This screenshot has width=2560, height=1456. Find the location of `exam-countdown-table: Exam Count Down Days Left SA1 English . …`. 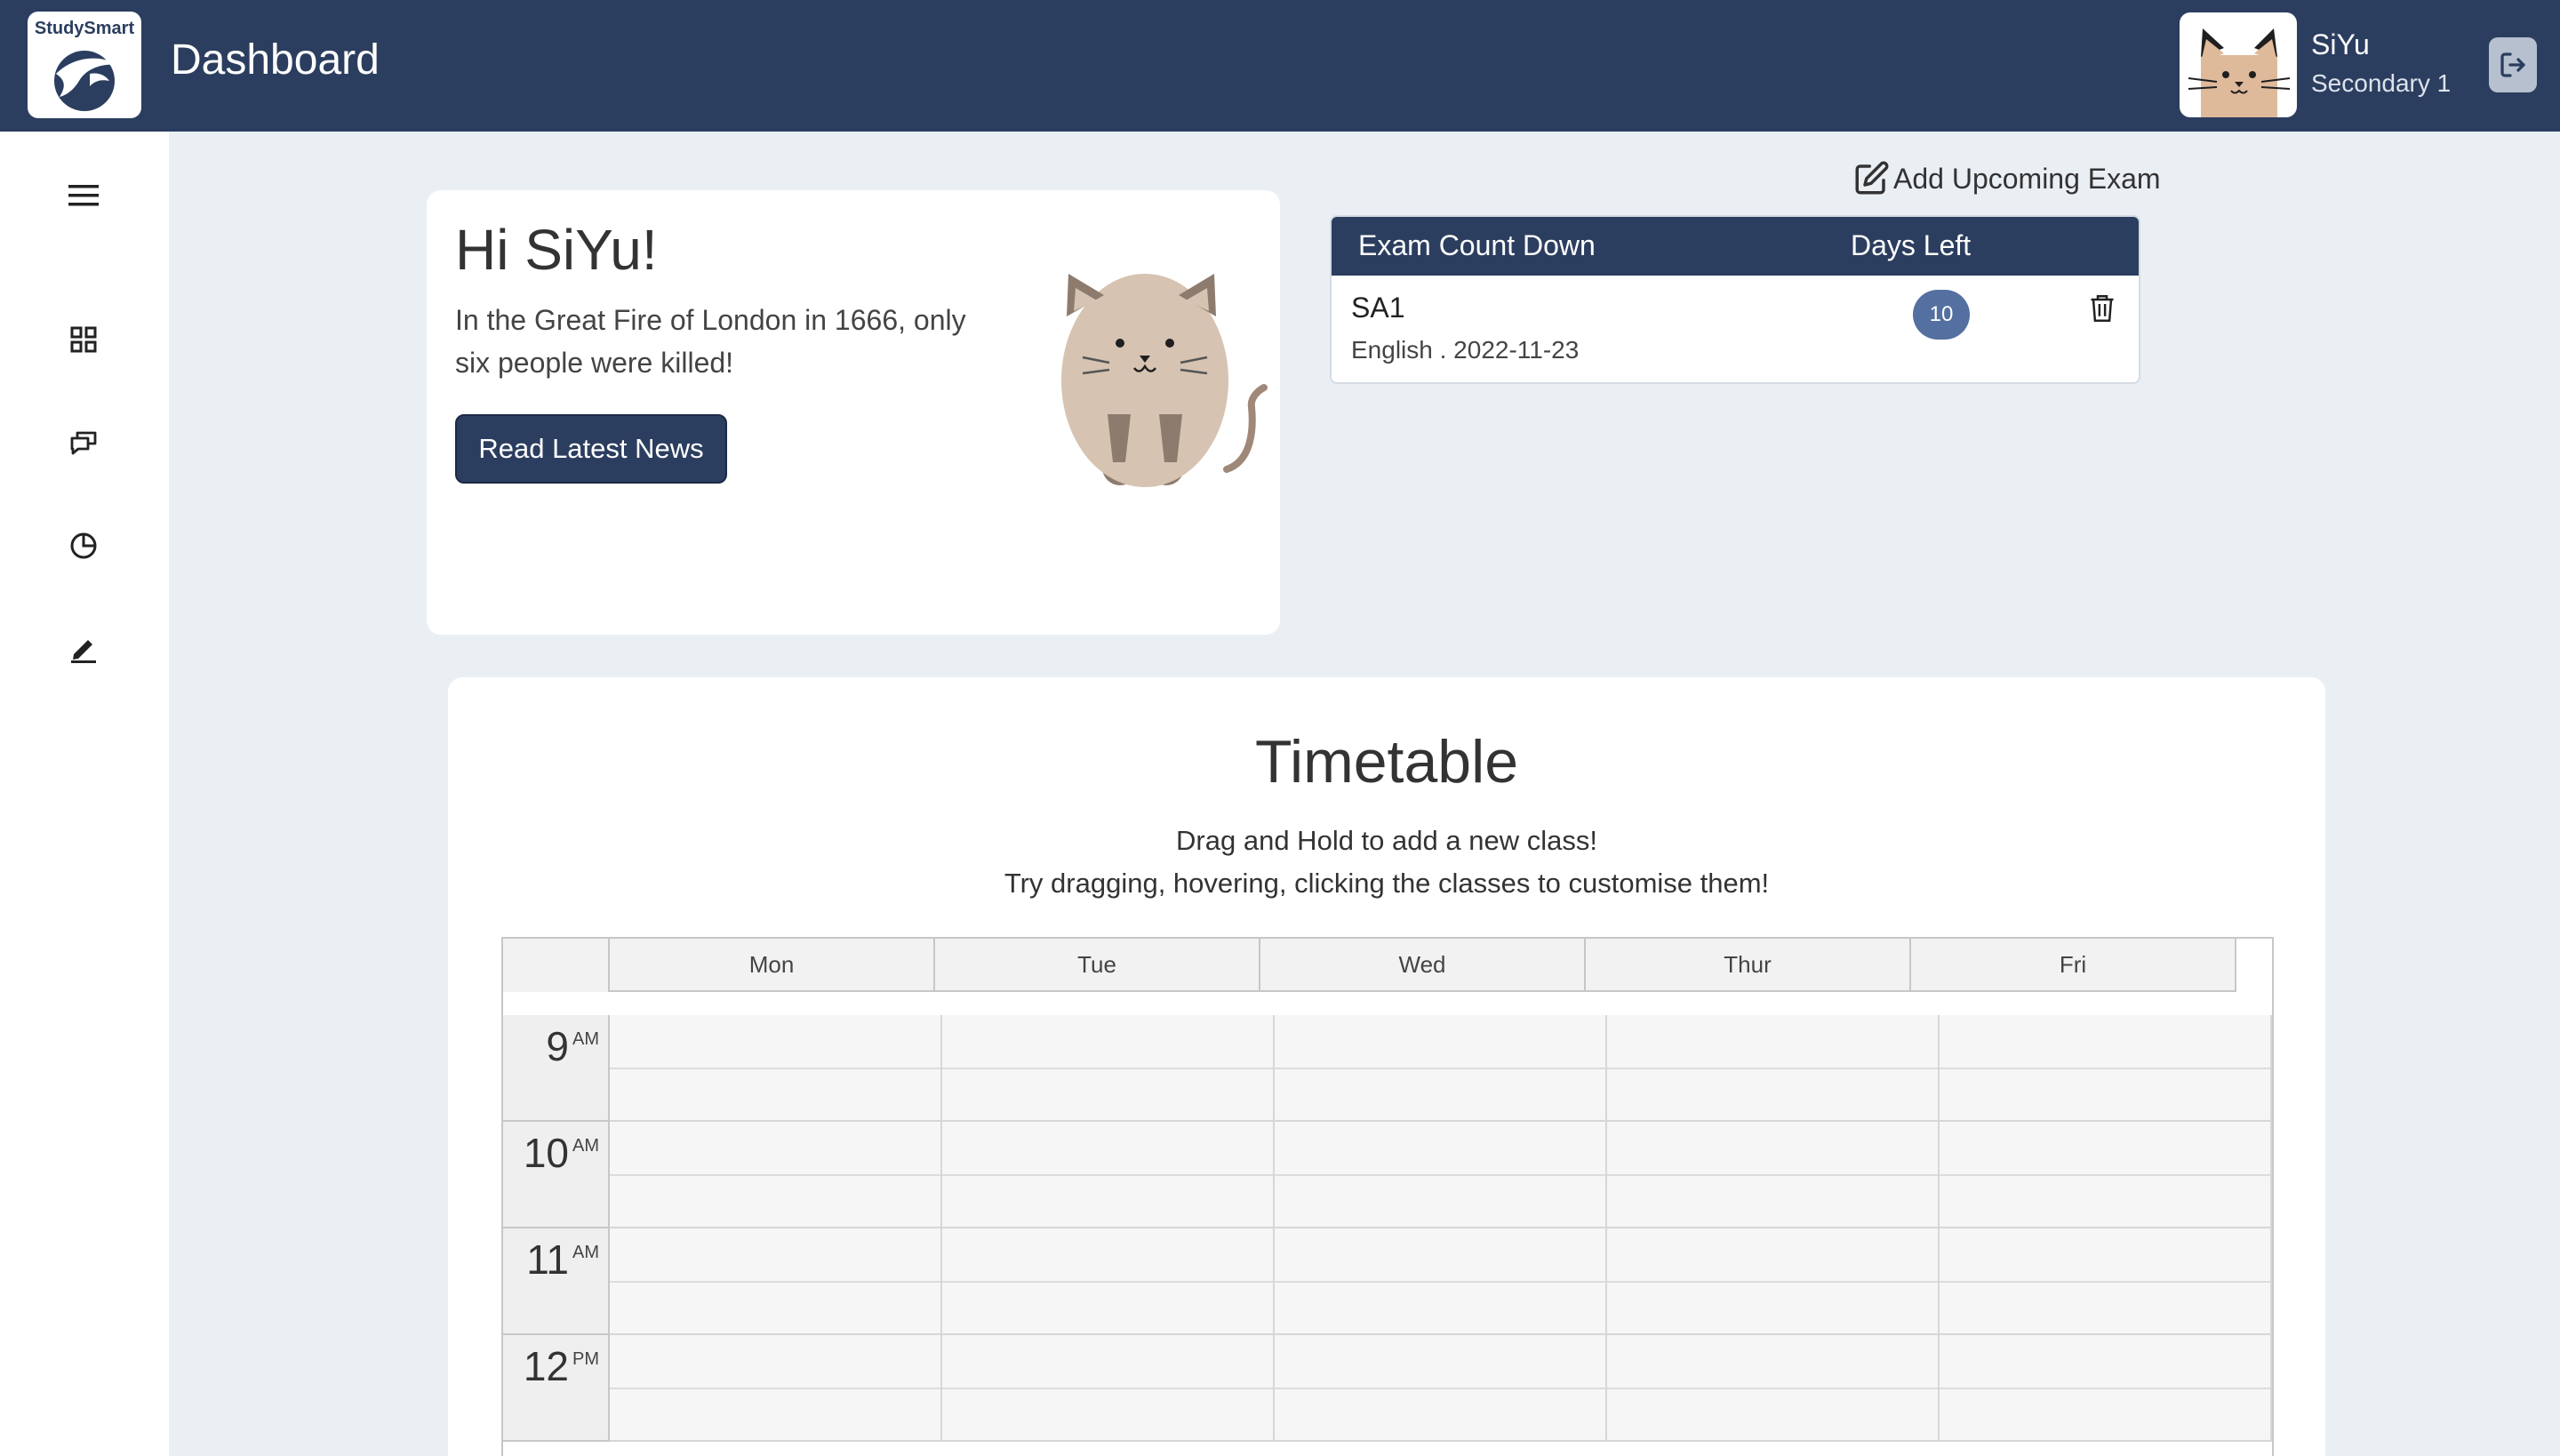

exam-countdown-table: Exam Count Down Days Left SA1 English . … is located at coordinates (1735, 299).